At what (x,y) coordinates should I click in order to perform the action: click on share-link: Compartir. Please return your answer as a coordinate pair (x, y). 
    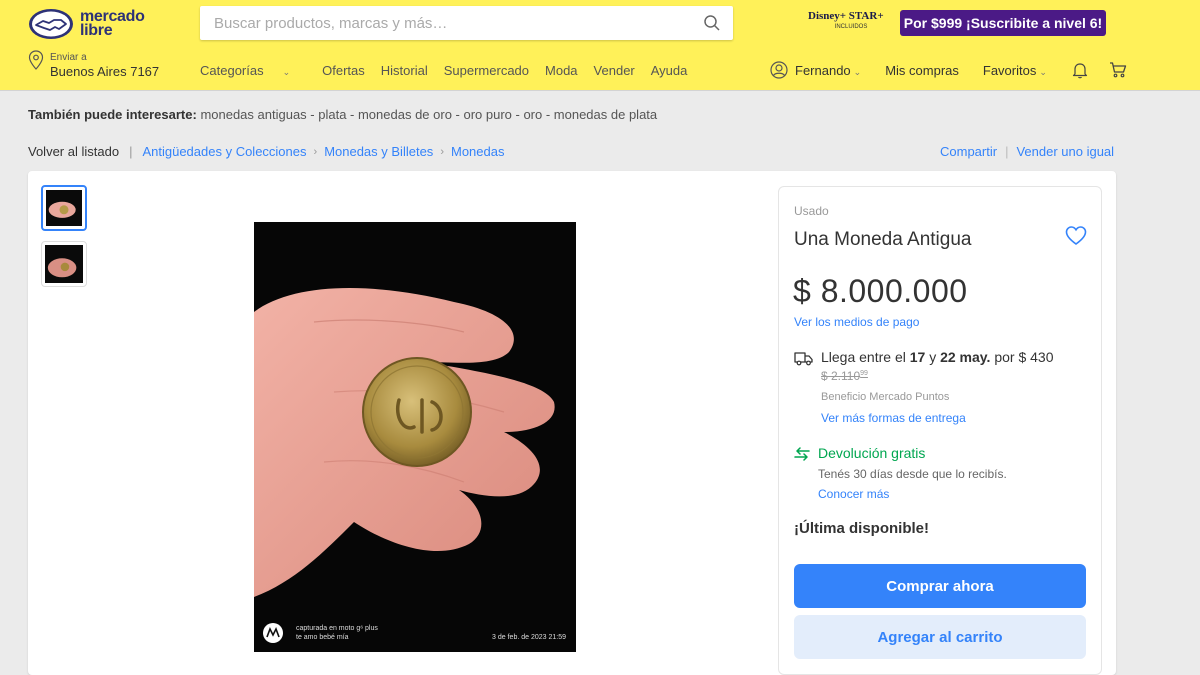
    Looking at the image, I should click on (968, 151).